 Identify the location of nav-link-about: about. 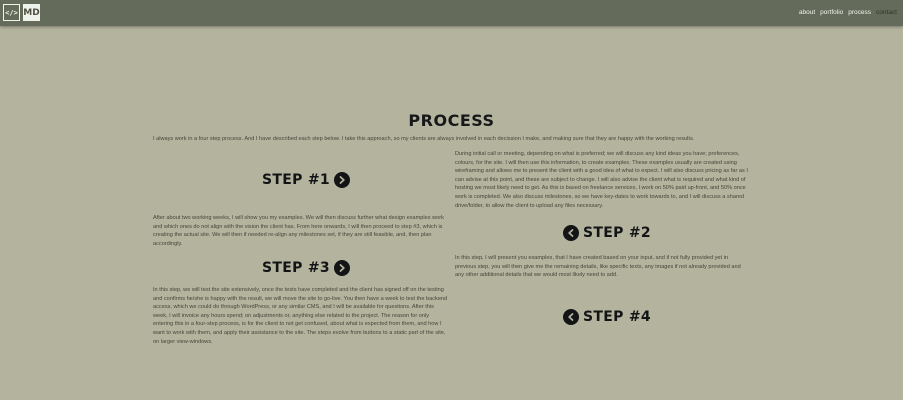
(807, 12).